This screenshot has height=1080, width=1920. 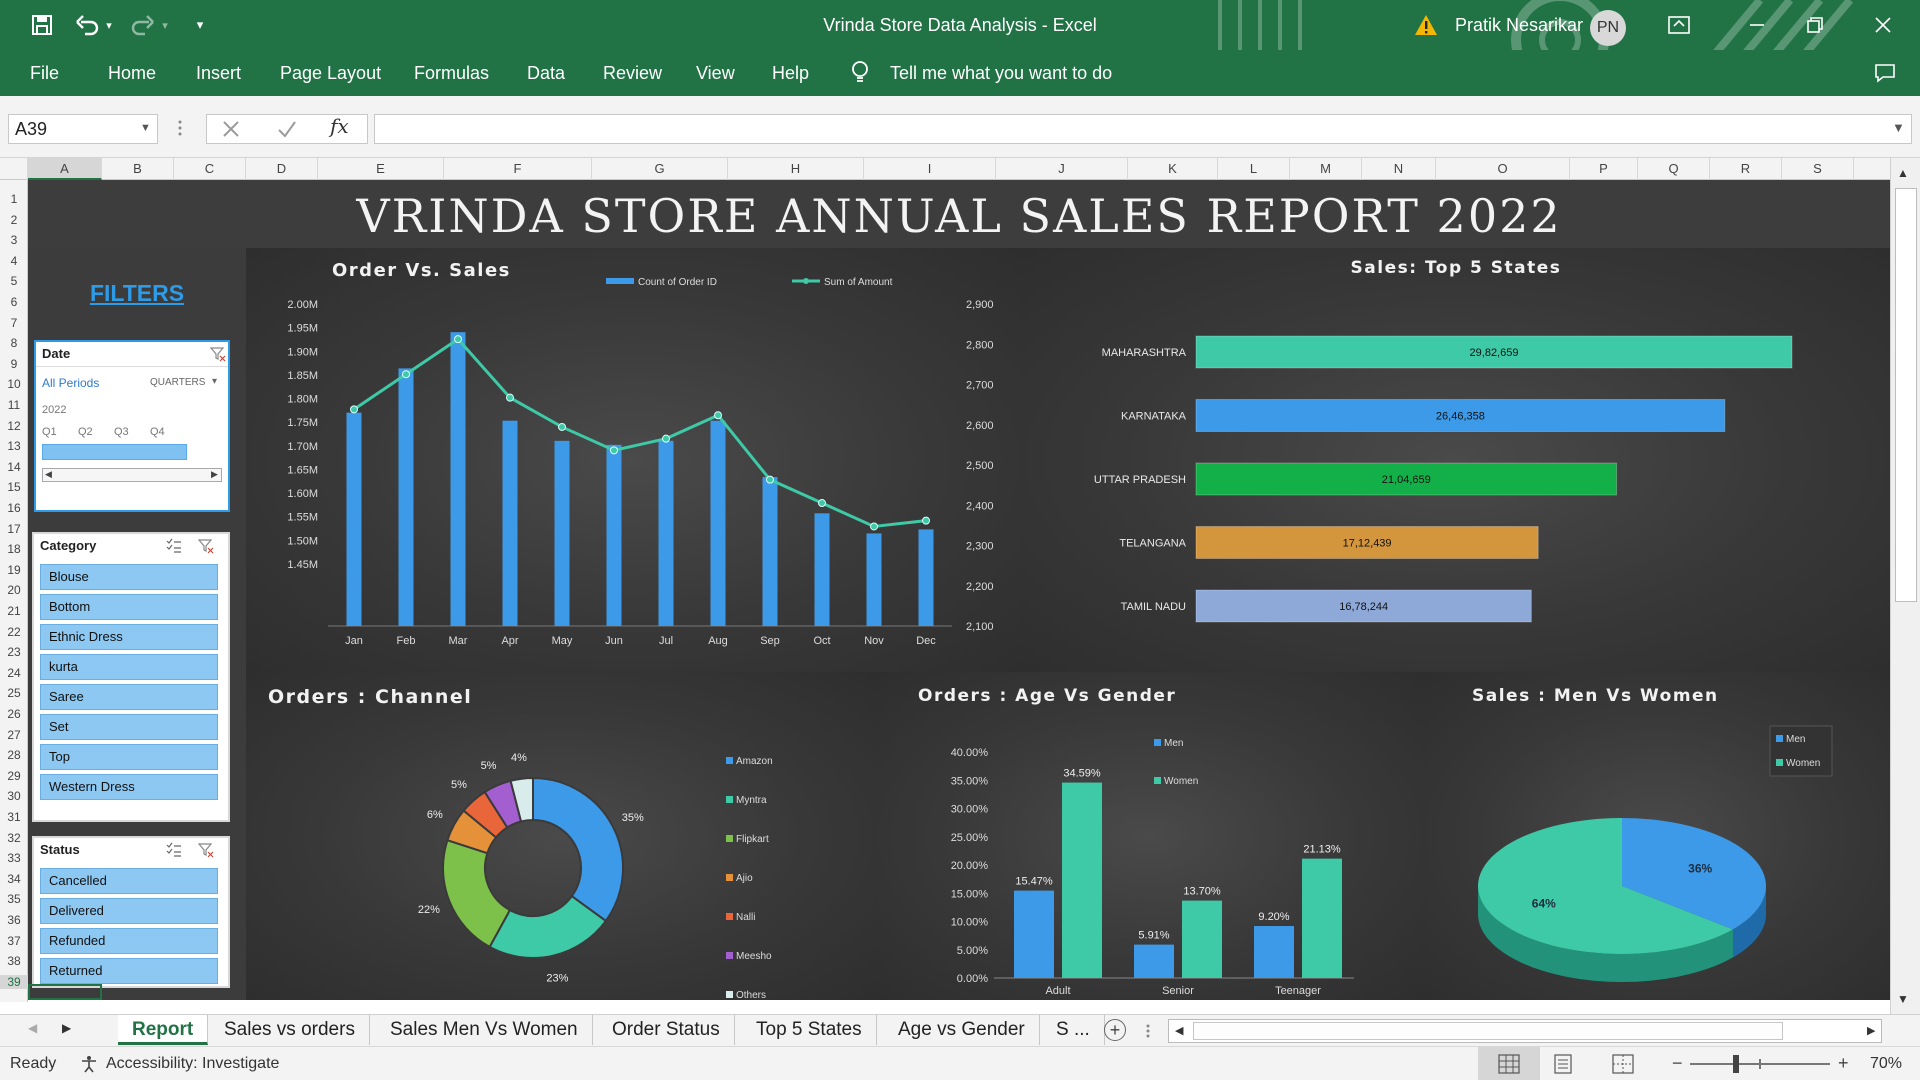 What do you see at coordinates (330, 73) in the screenshot?
I see `tab-page-layout: Page Layout` at bounding box center [330, 73].